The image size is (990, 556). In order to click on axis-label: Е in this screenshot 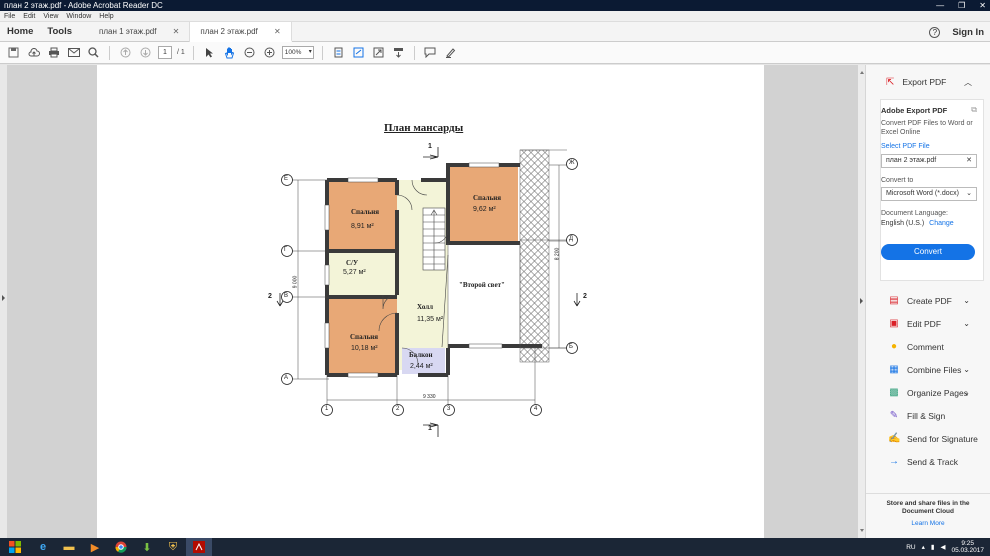, I will do `click(286, 179)`.